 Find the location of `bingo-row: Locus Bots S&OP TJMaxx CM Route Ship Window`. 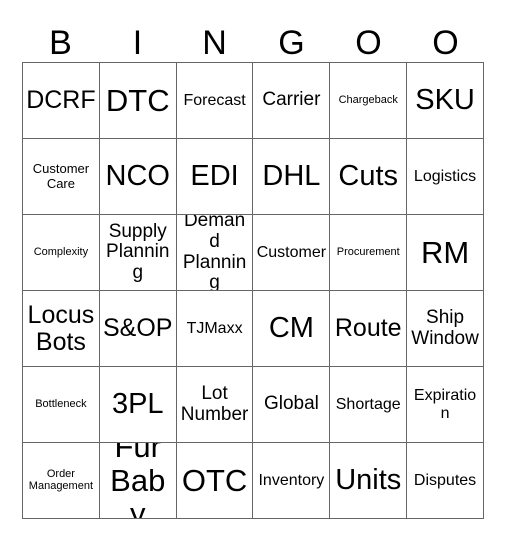

bingo-row: Locus Bots S&OP TJMaxx CM Route Ship Window is located at coordinates (253, 329).